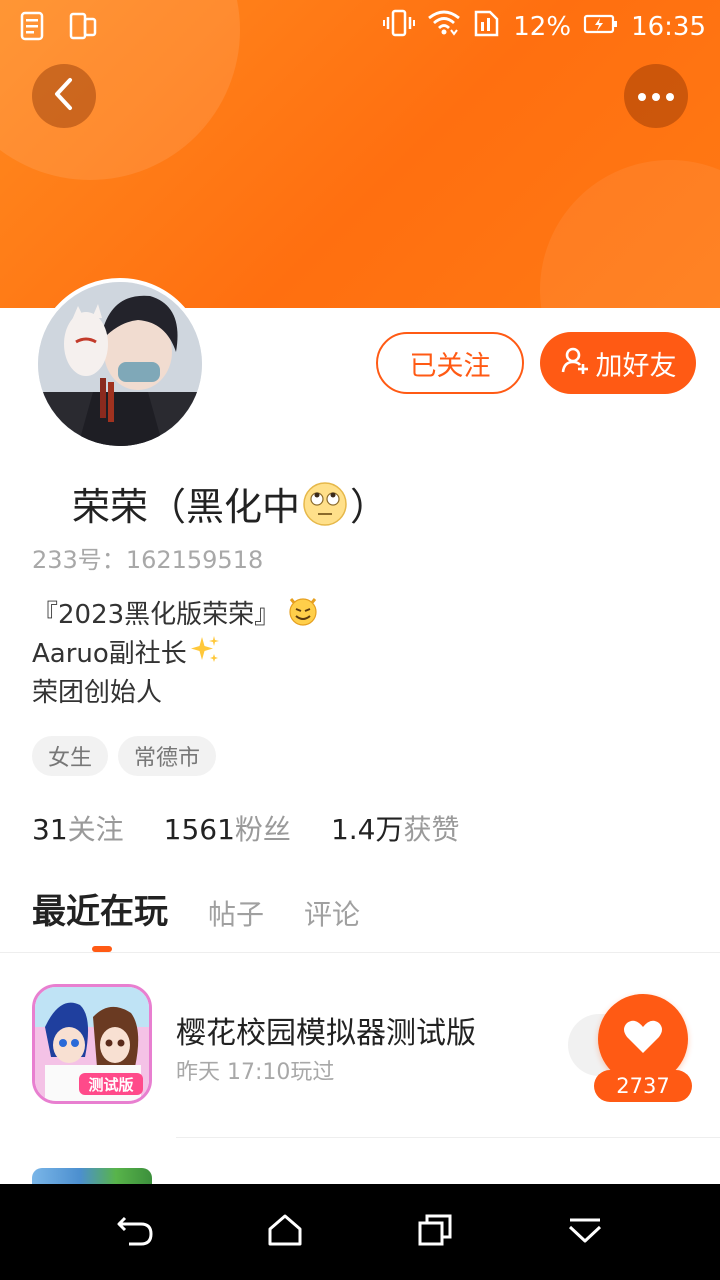  I want to click on tab-comments: 评论, so click(332, 913).